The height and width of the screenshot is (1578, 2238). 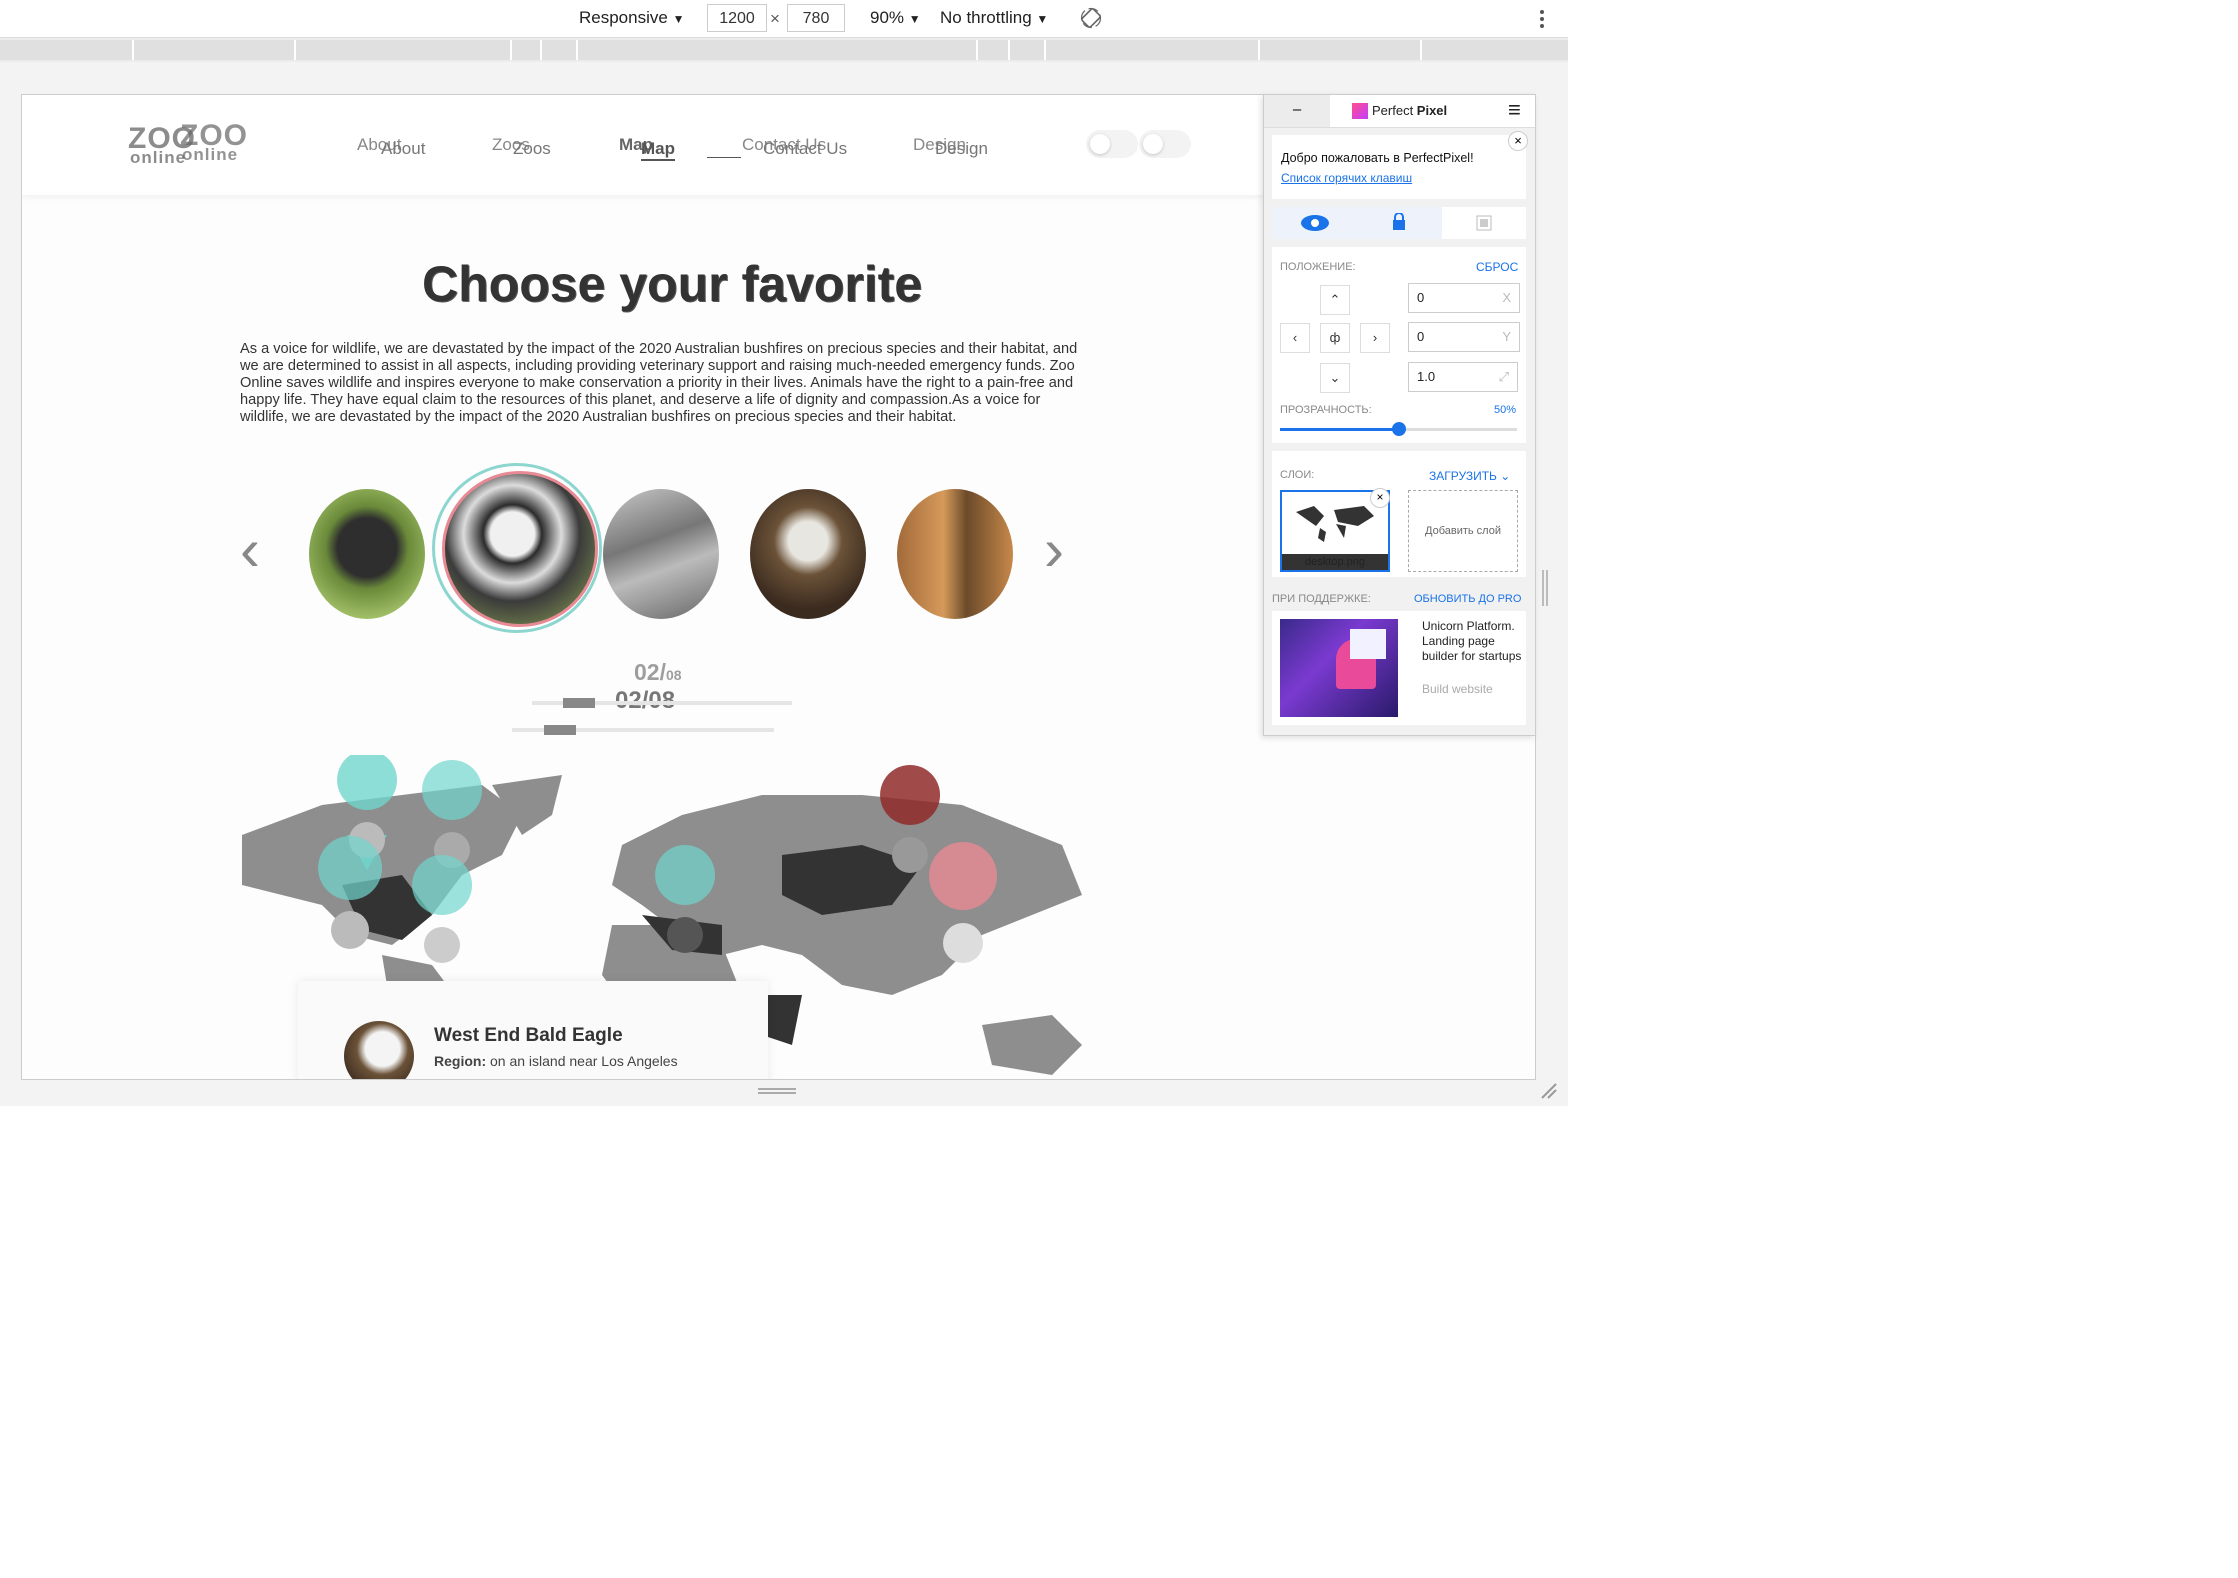 What do you see at coordinates (1505, 410) in the screenshot?
I see `pp-opacity-value: 50%` at bounding box center [1505, 410].